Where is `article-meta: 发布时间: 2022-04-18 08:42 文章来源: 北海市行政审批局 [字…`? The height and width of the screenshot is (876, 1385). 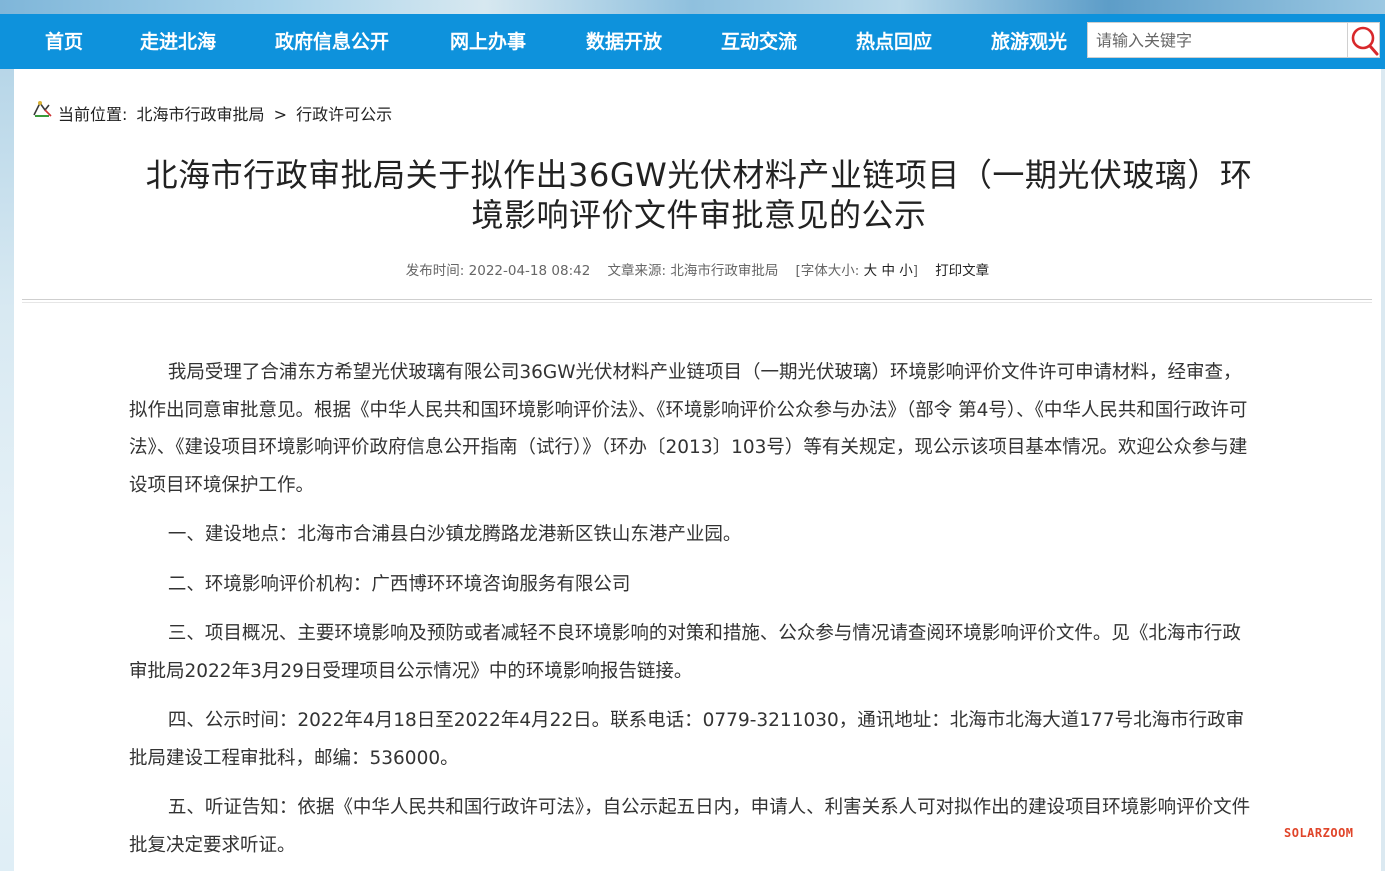 article-meta: 发布时间: 2022-04-18 08:42 文章来源: 北海市行政审批局 [字… is located at coordinates (697, 269).